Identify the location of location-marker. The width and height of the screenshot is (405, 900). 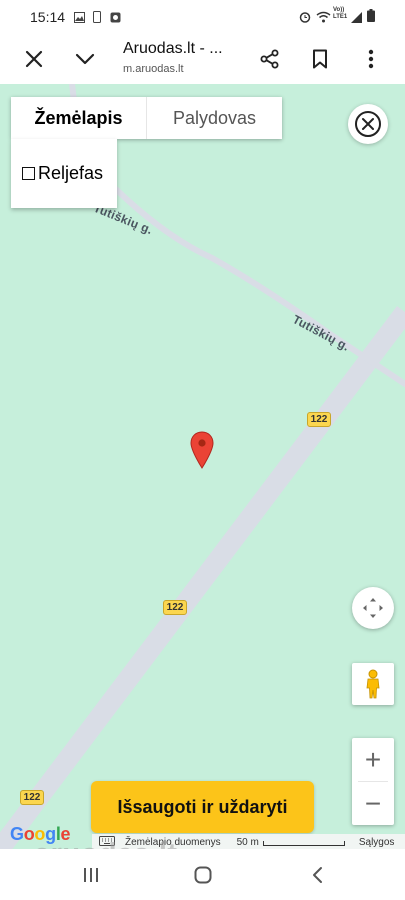
(202, 452).